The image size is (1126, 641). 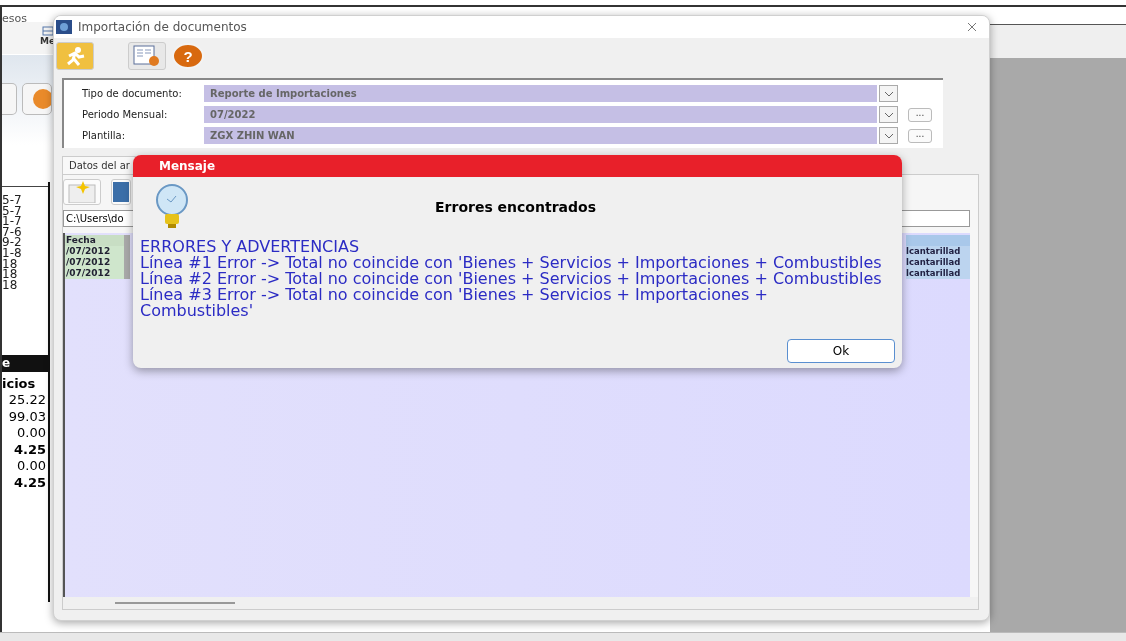 I want to click on table-cell: 25.22, so click(x=27, y=400).